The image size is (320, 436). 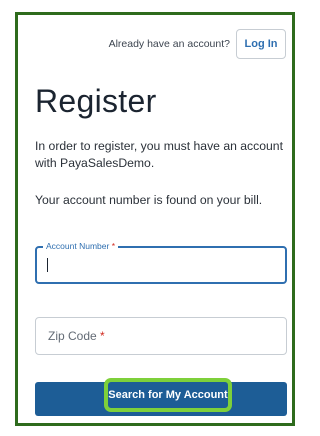 What do you see at coordinates (96, 101) in the screenshot?
I see `page-title: Register` at bounding box center [96, 101].